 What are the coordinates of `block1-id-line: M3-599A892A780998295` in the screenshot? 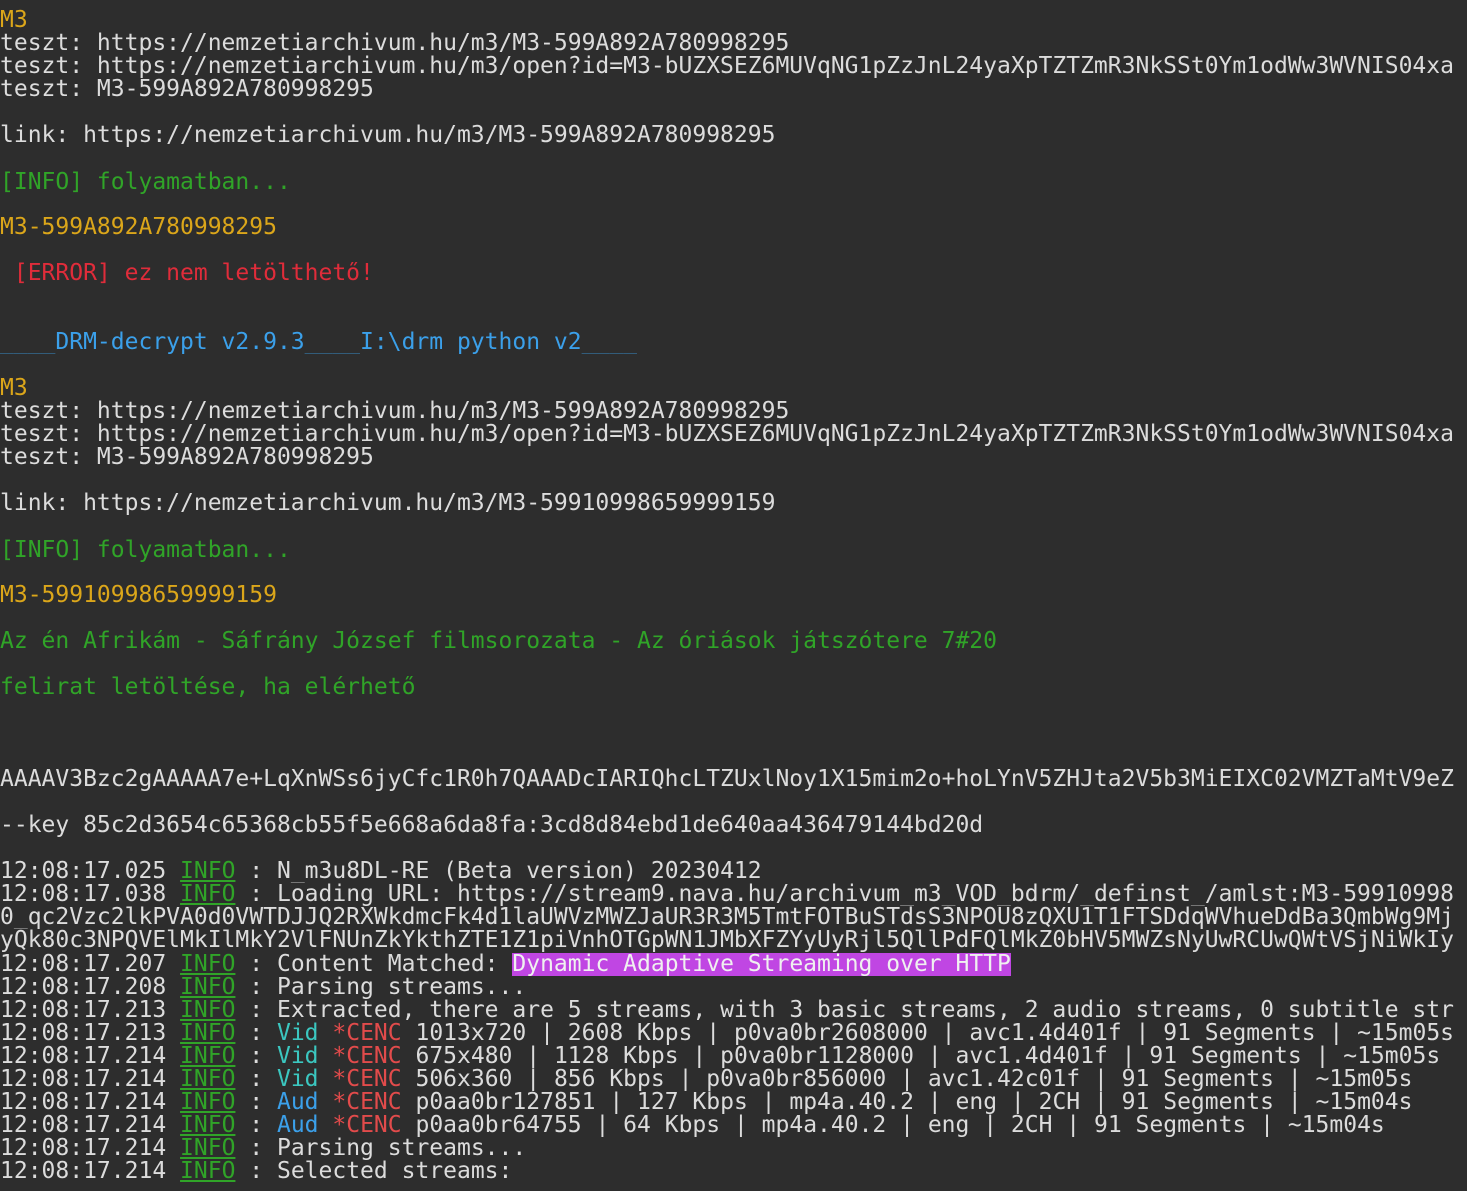 It's located at (138, 227).